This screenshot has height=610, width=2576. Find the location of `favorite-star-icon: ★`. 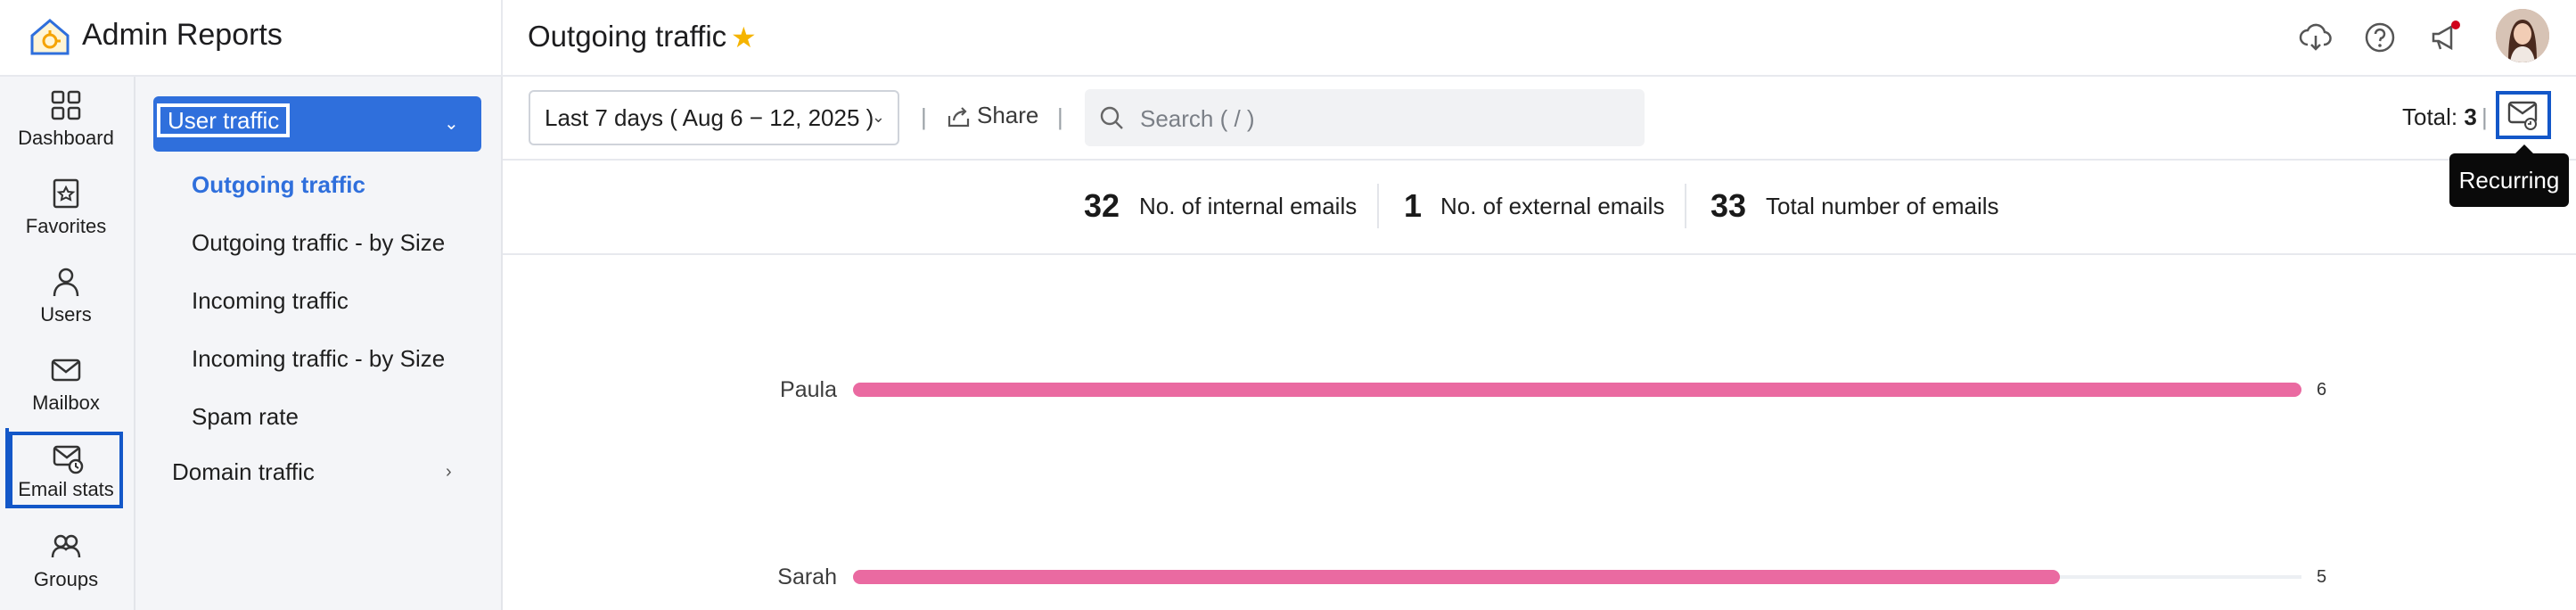

favorite-star-icon: ★ is located at coordinates (744, 37).